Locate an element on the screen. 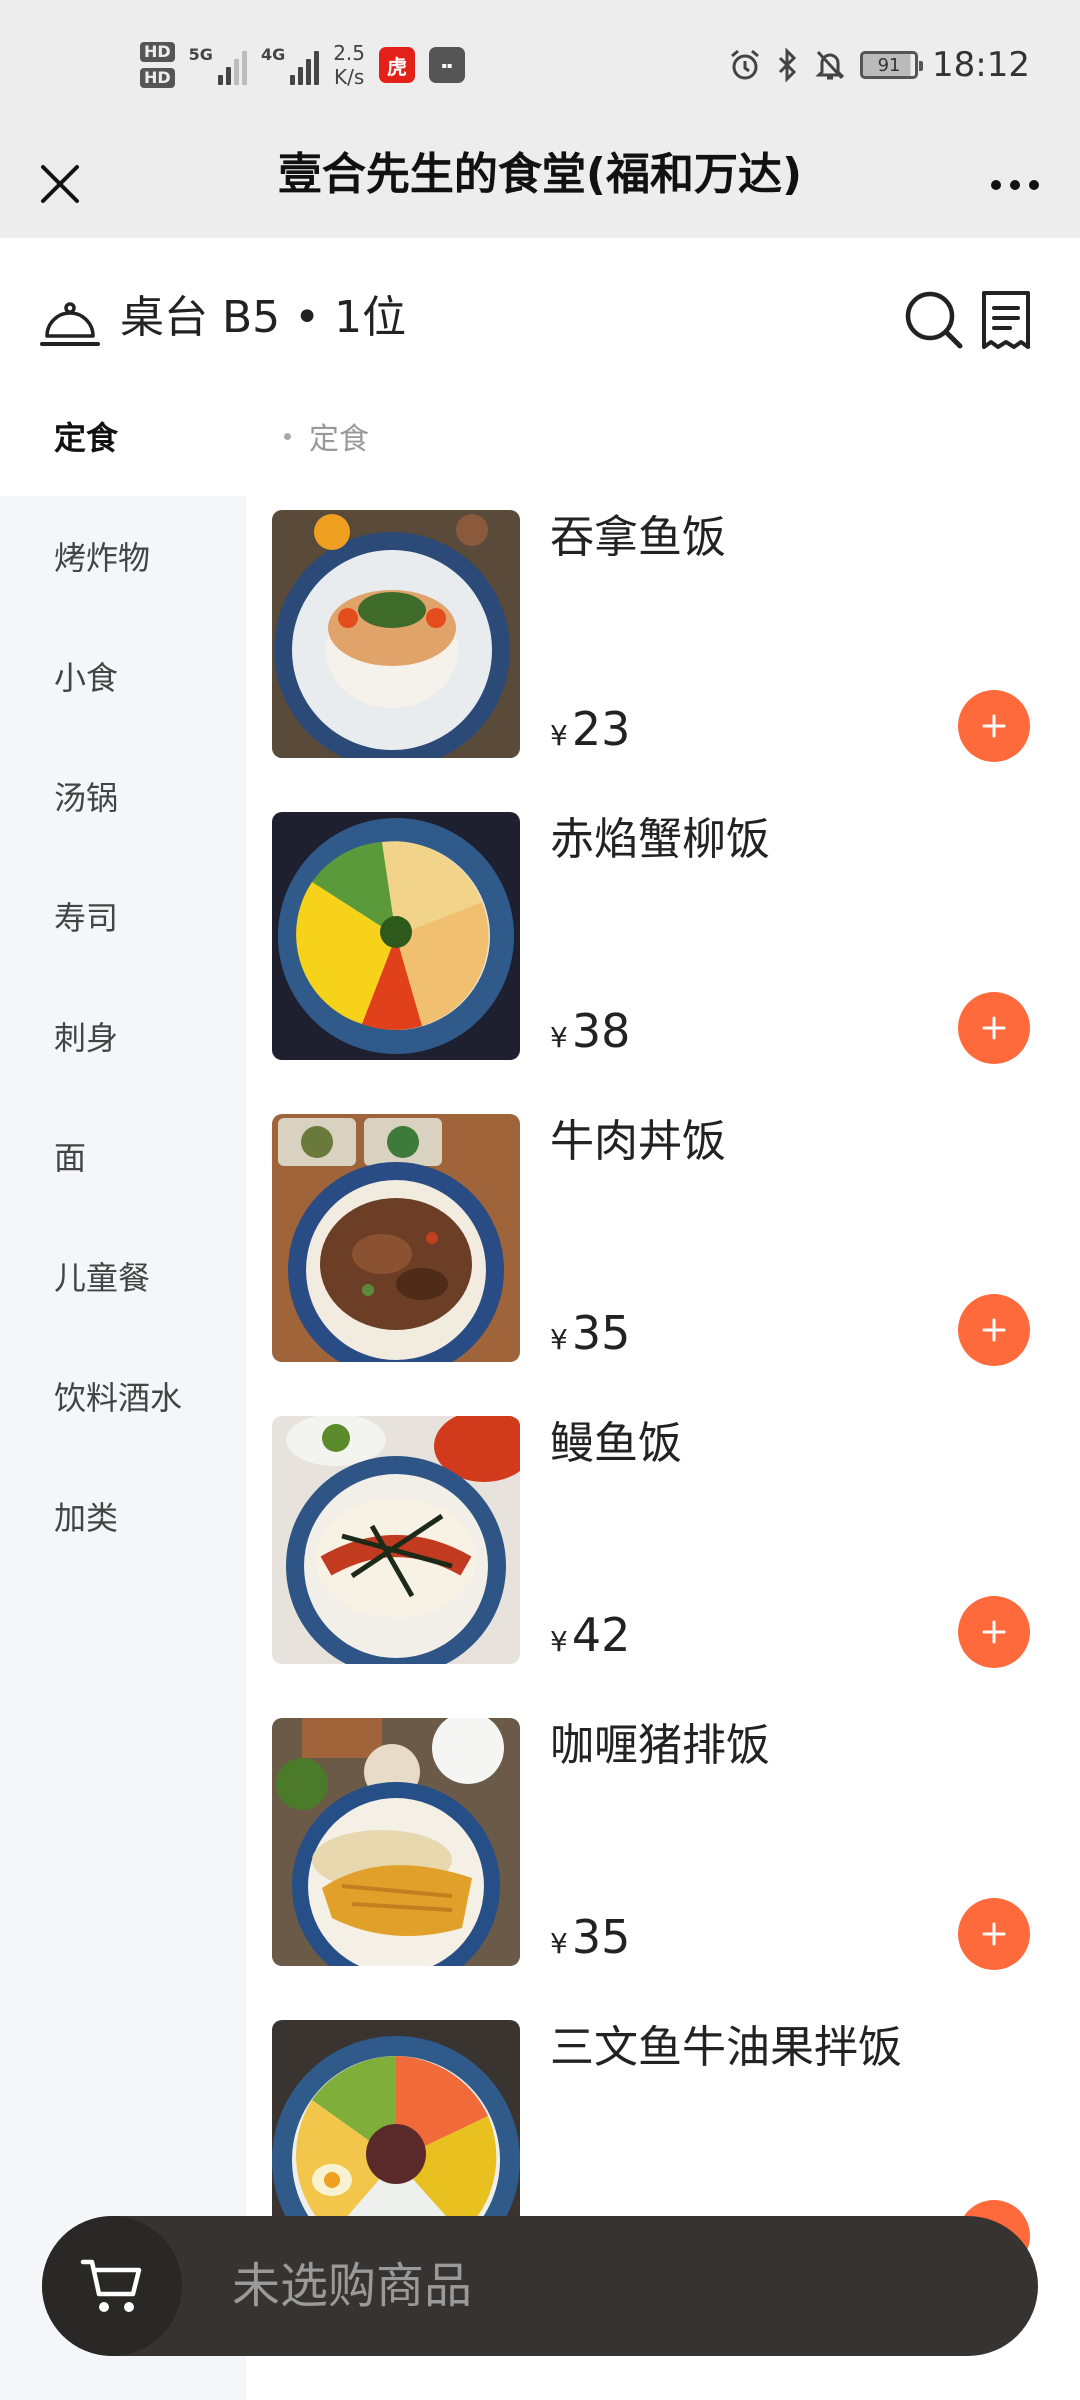 Image resolution: width=1080 pixels, height=2400 pixels. cart-bar: 未选购商品 is located at coordinates (540, 2286).